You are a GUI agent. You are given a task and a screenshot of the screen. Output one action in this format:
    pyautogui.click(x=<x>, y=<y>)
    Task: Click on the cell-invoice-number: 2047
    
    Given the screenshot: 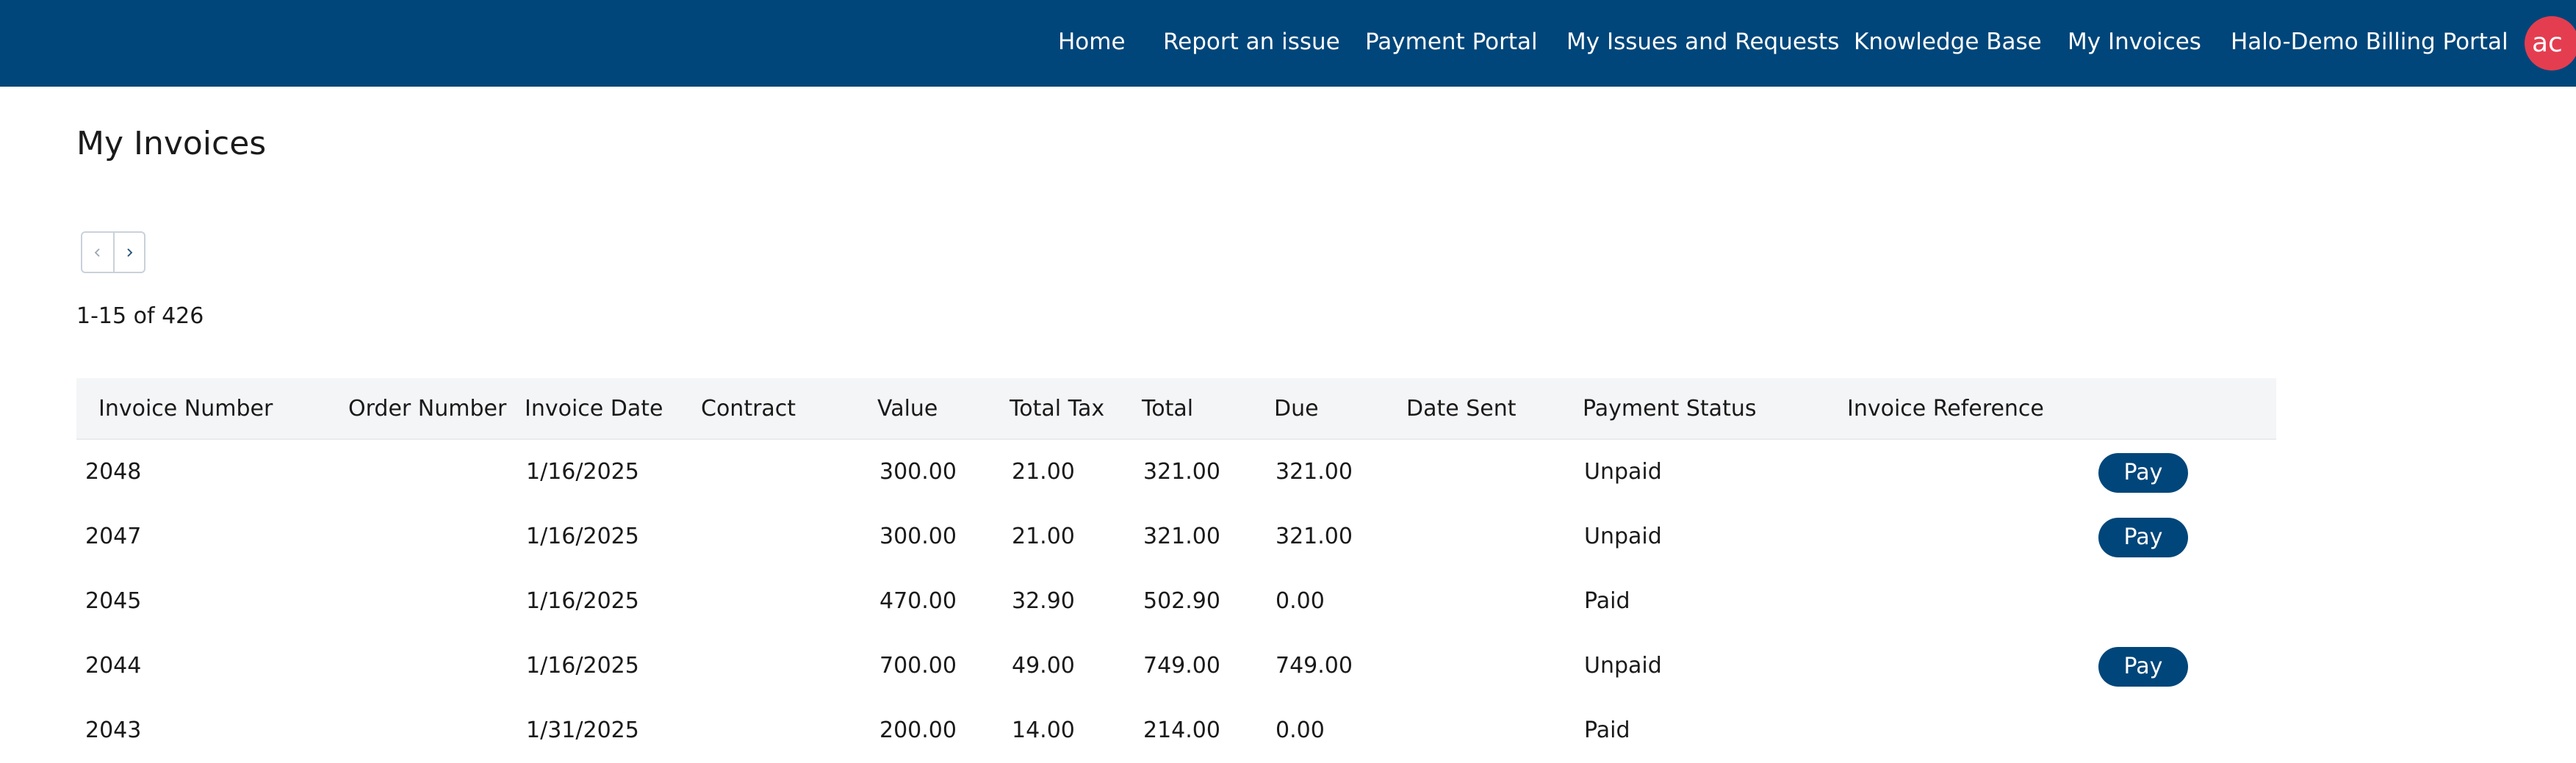 What is the action you would take?
    pyautogui.click(x=113, y=536)
    